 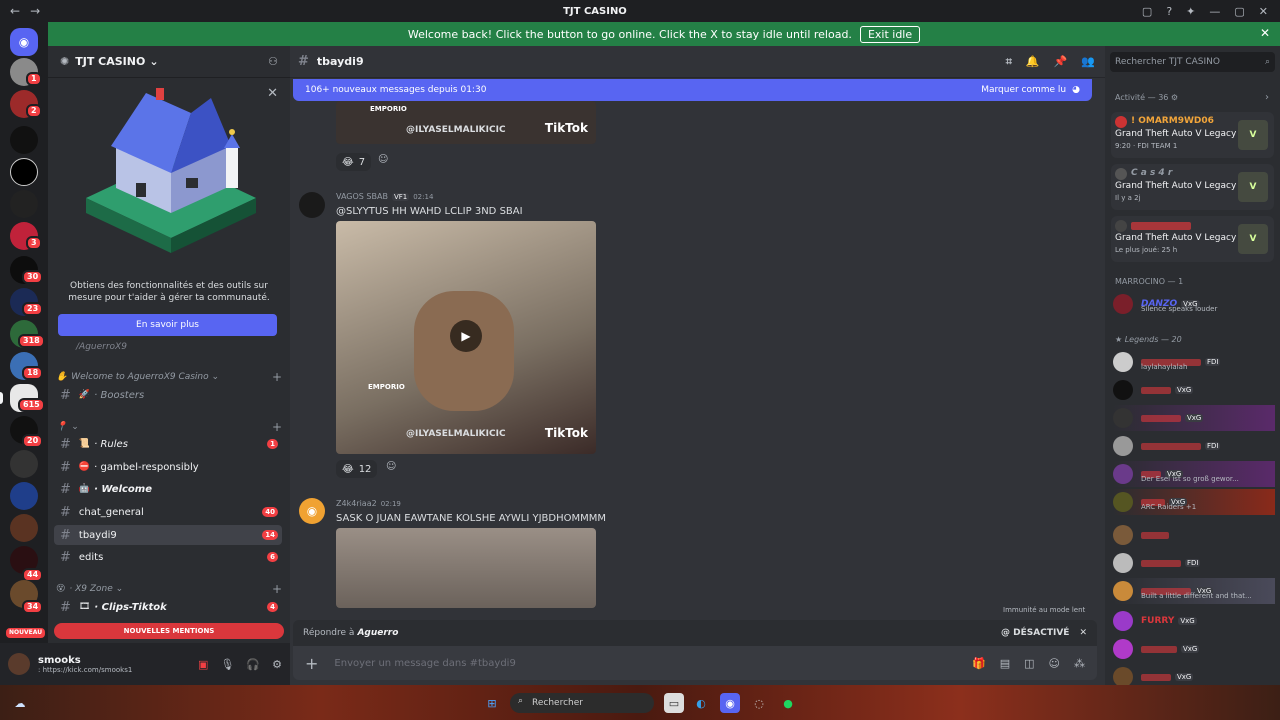 What do you see at coordinates (730, 703) in the screenshot?
I see `discord-taskbar-icon: ◉` at bounding box center [730, 703].